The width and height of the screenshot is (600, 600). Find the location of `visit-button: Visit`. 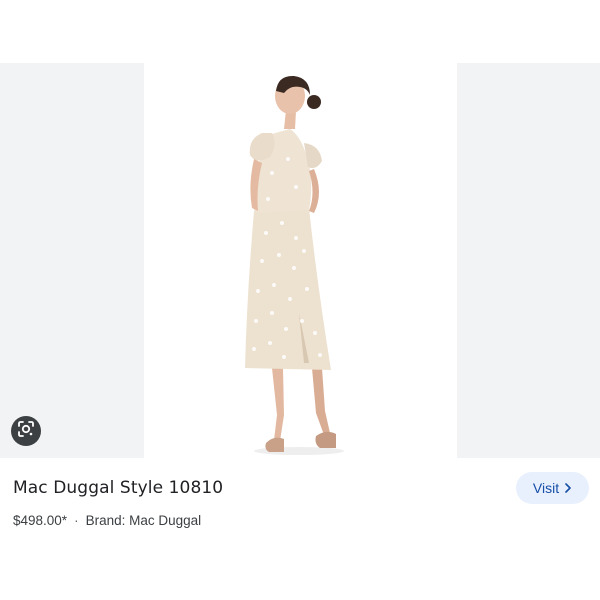

visit-button: Visit is located at coordinates (552, 488).